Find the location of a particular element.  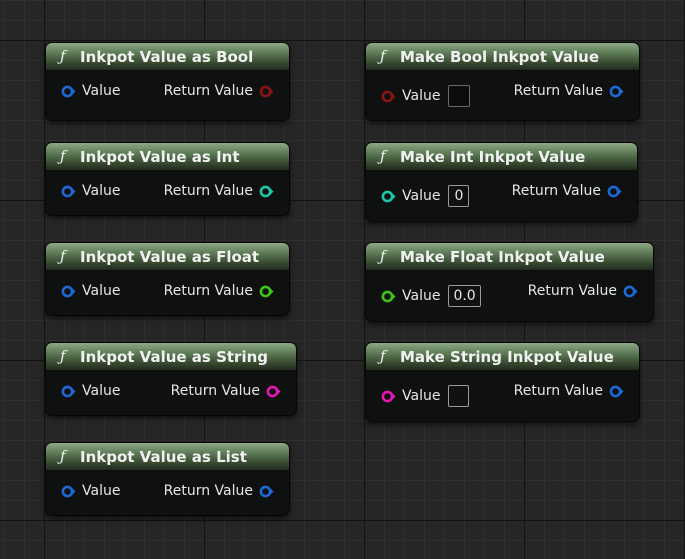

node-title: Make Int Inkpot Value is located at coordinates (493, 156).